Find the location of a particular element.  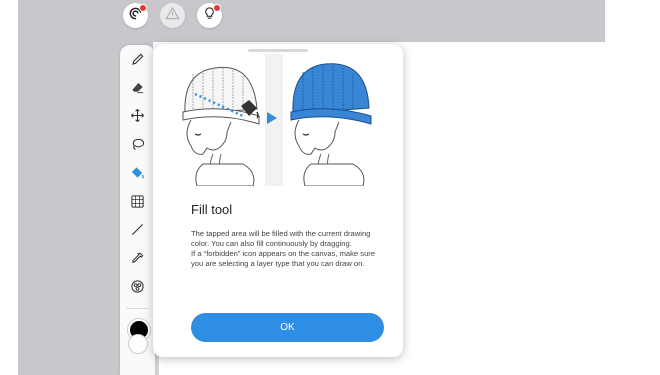

fill-tool-button is located at coordinates (137, 174).